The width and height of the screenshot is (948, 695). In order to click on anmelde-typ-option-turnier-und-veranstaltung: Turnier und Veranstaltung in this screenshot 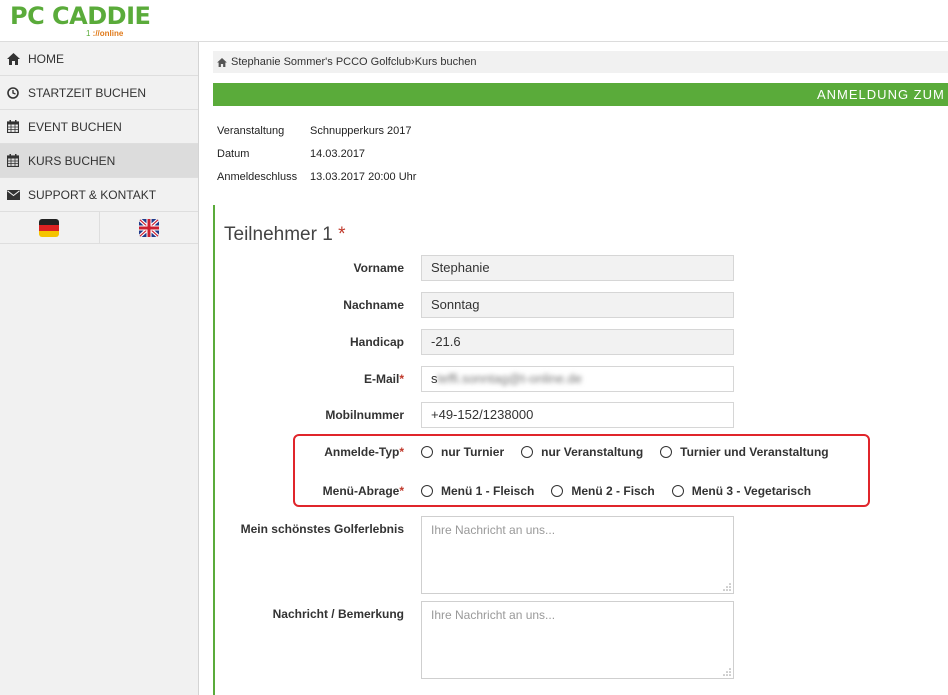, I will do `click(744, 452)`.